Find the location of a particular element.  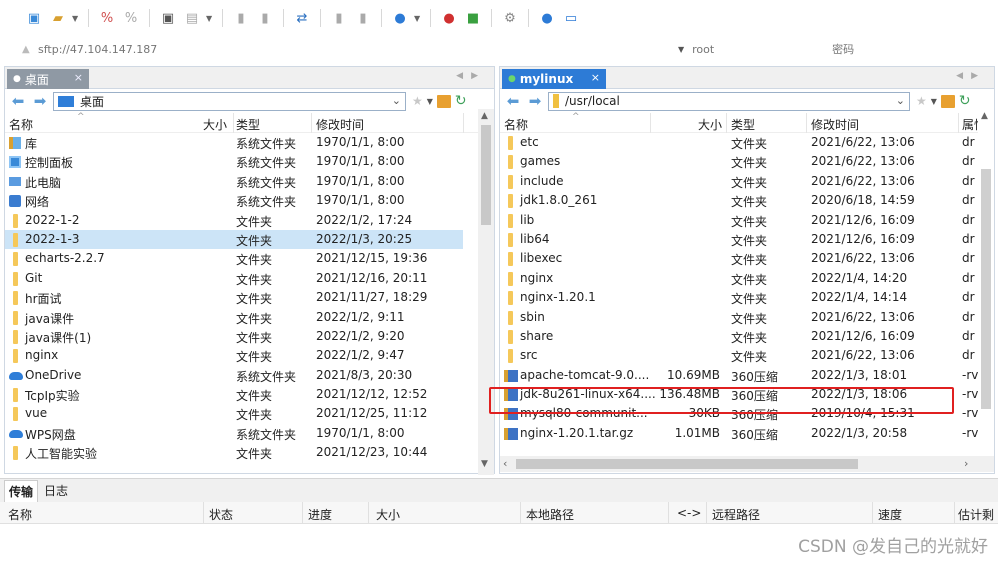

file-row: 网络 系统文件夹 1970/1/1, 8:00 is located at coordinates (234, 200).